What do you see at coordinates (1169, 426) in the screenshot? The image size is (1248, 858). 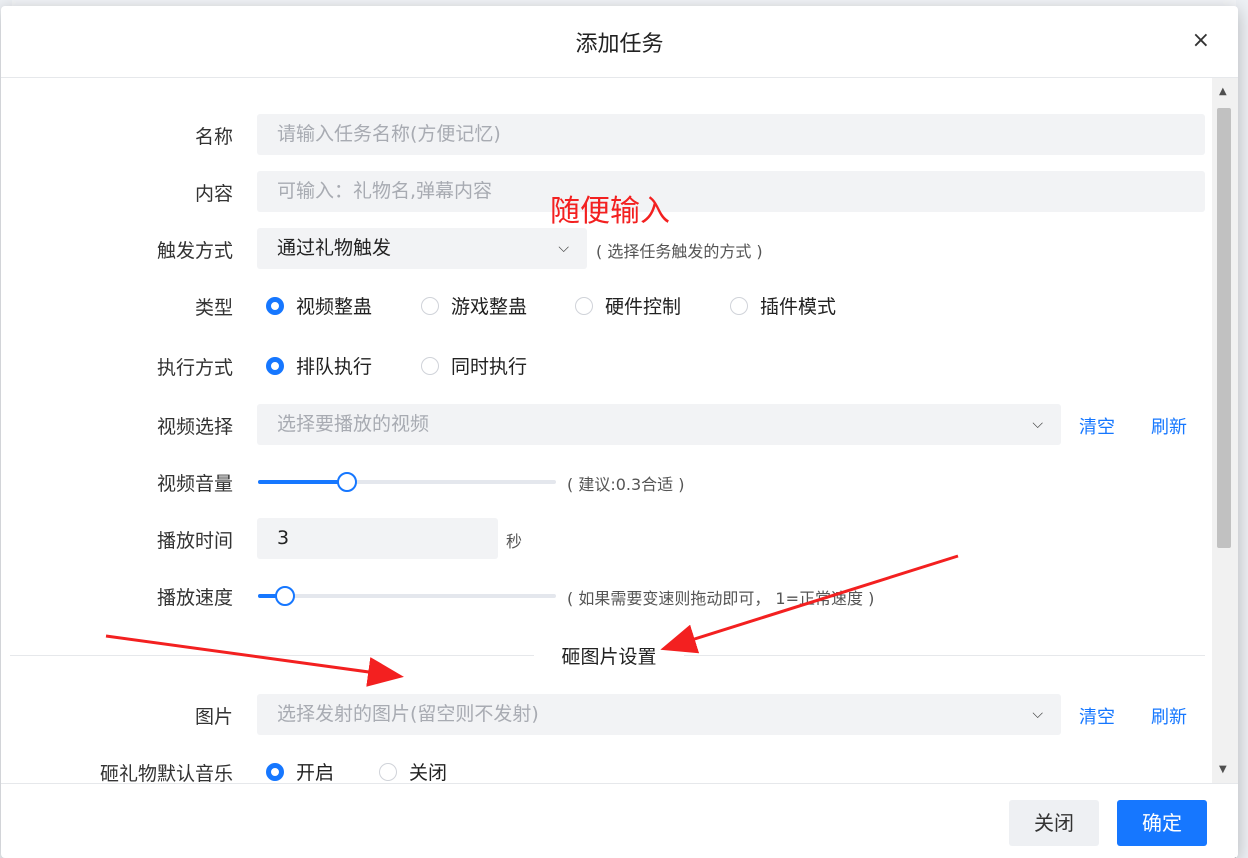 I see `video-refresh-link: 刷新` at bounding box center [1169, 426].